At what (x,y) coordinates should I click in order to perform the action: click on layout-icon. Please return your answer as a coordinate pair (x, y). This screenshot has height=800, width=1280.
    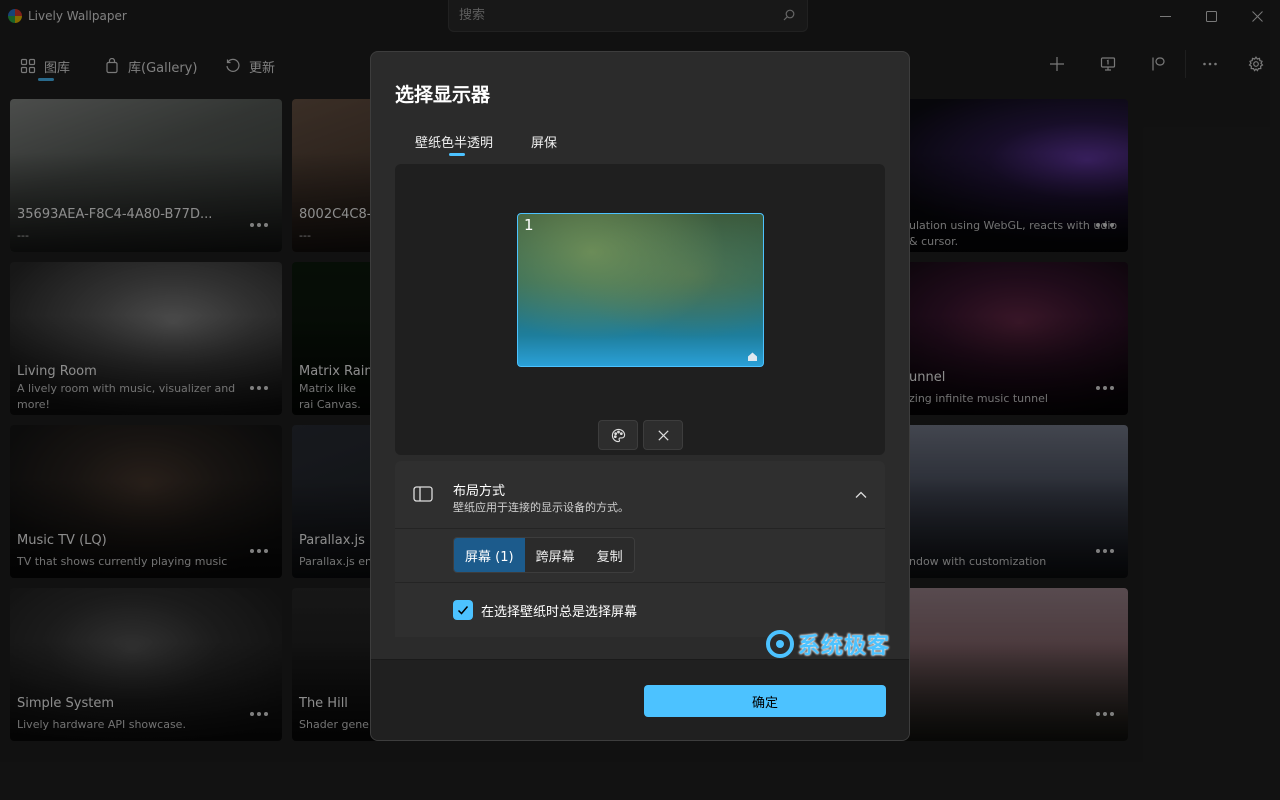
    Looking at the image, I should click on (423, 494).